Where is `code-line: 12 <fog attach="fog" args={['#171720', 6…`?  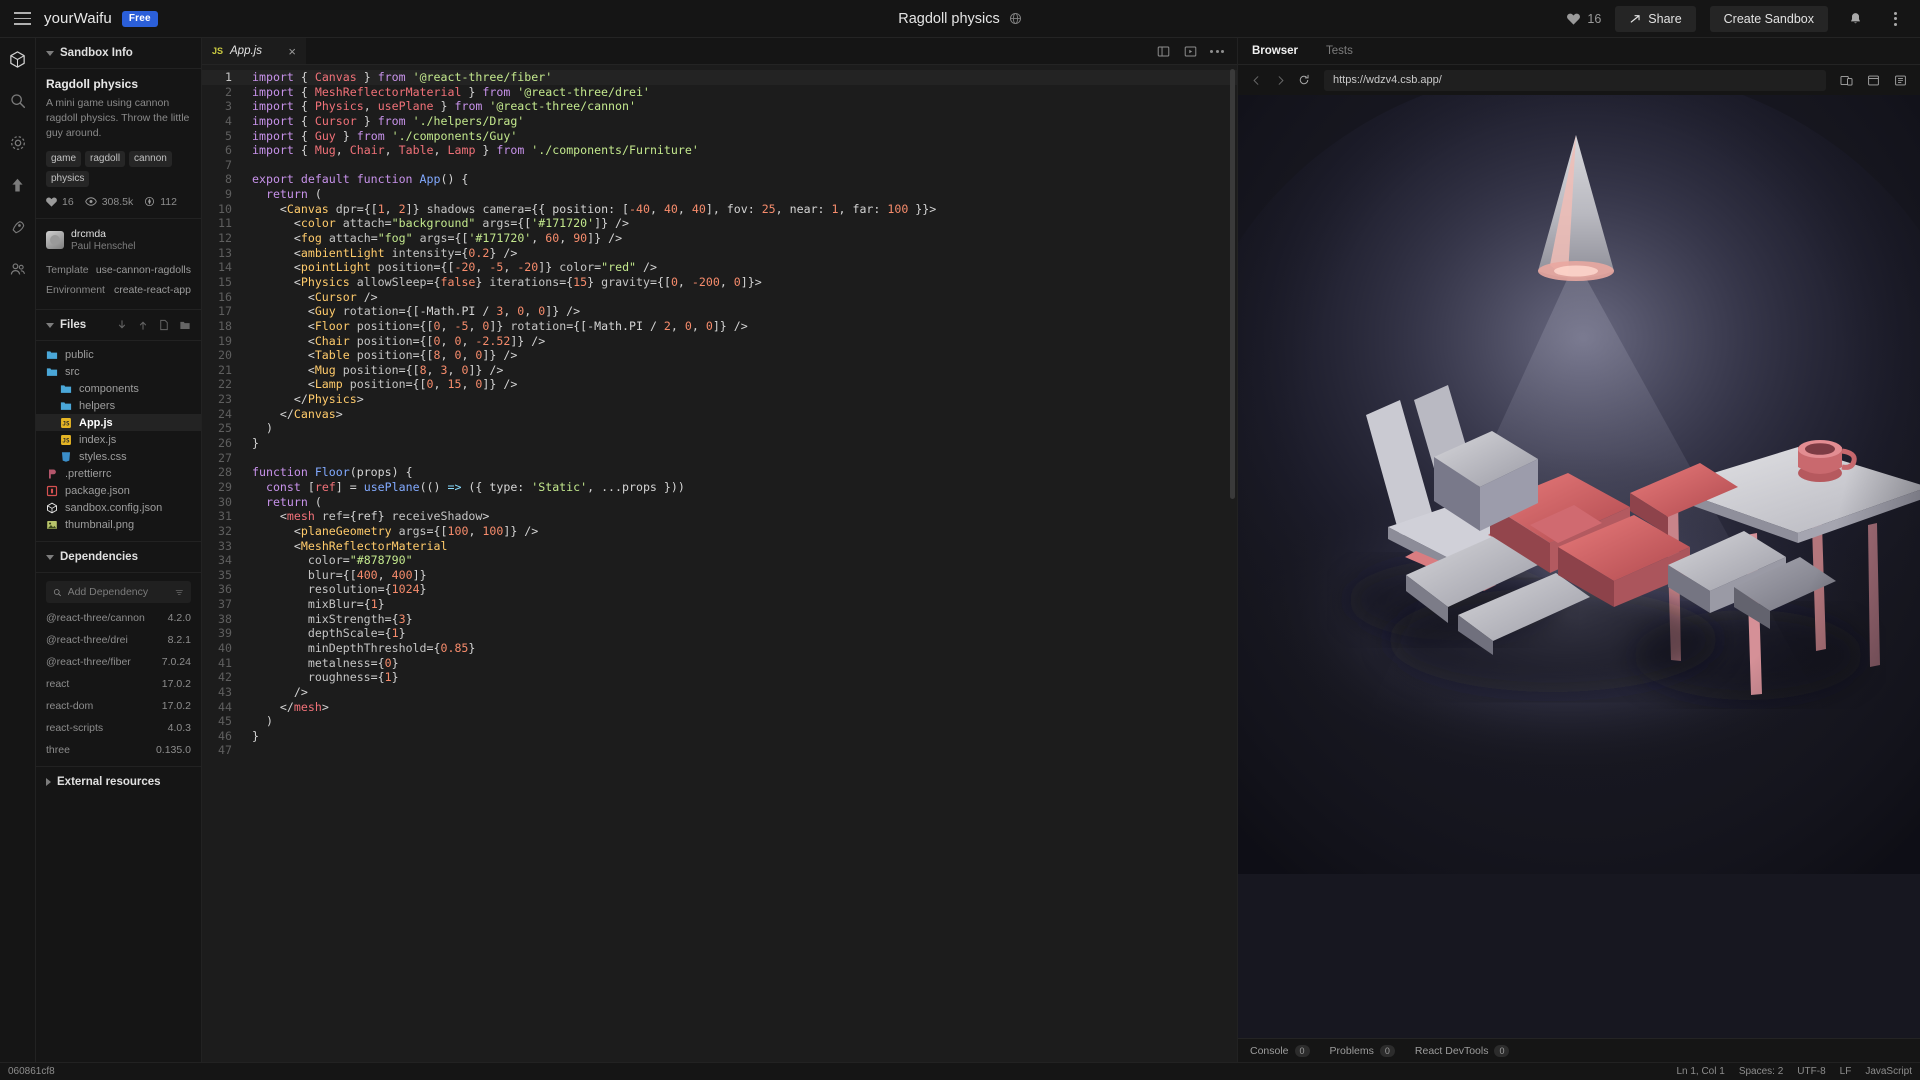 code-line: 12 <fog attach="fog" args={['#171720', 6… is located at coordinates (719, 238).